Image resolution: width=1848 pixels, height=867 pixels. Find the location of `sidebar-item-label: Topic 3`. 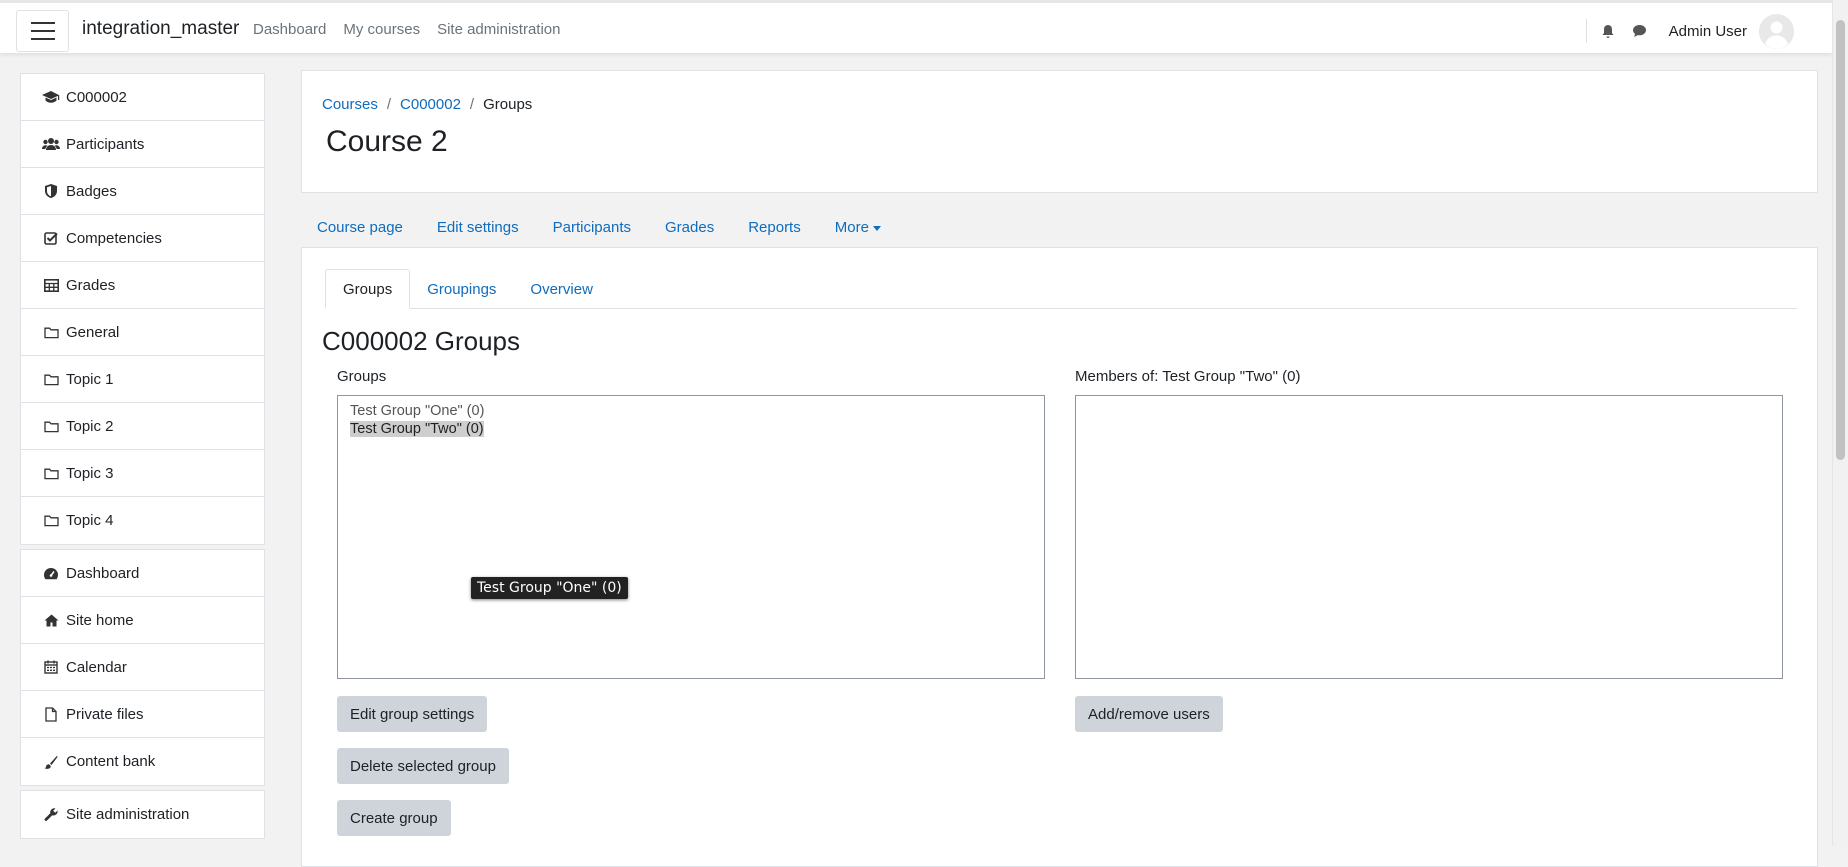

sidebar-item-label: Topic 3 is located at coordinates (90, 473).